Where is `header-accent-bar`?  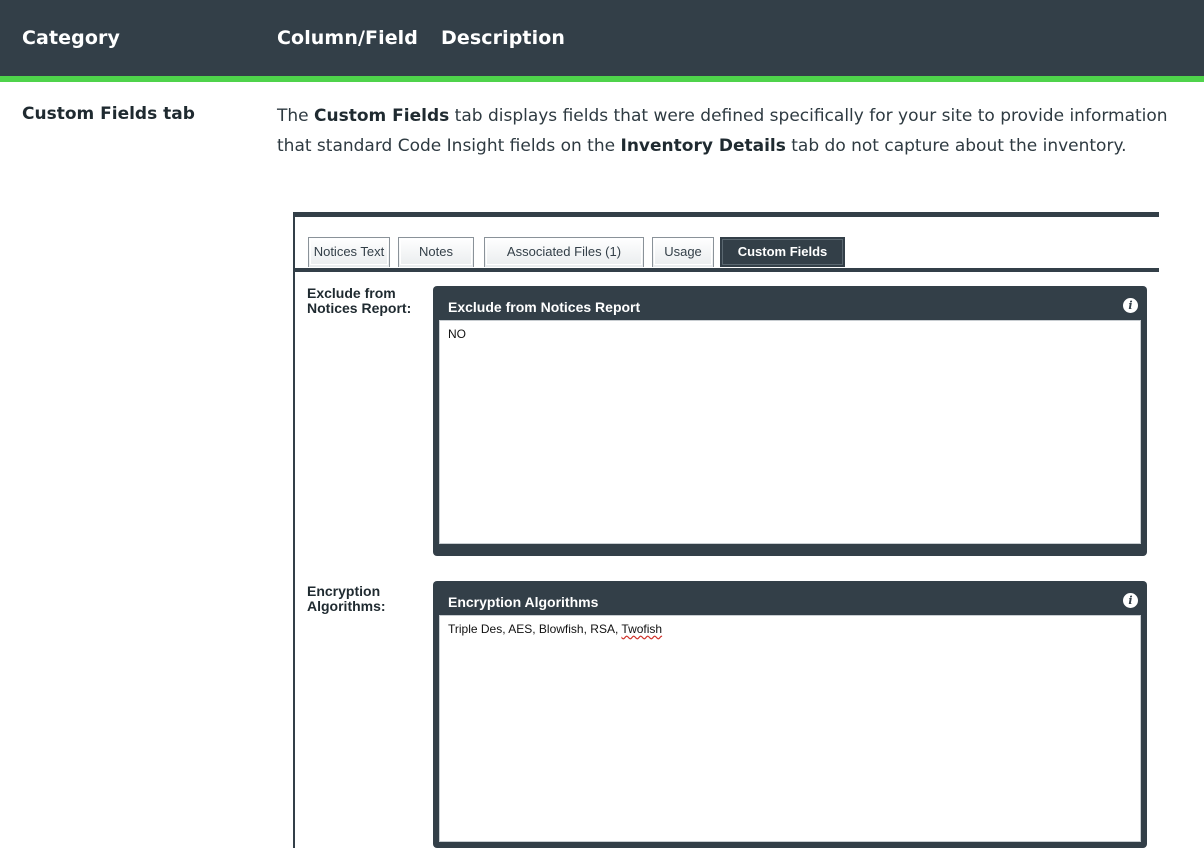
header-accent-bar is located at coordinates (602, 79).